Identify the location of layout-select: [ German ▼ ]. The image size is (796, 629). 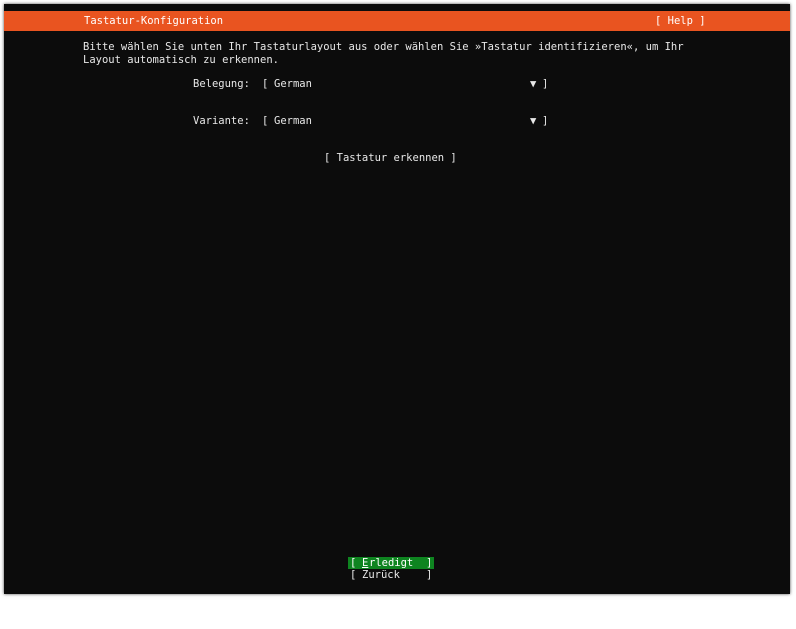
(407, 84).